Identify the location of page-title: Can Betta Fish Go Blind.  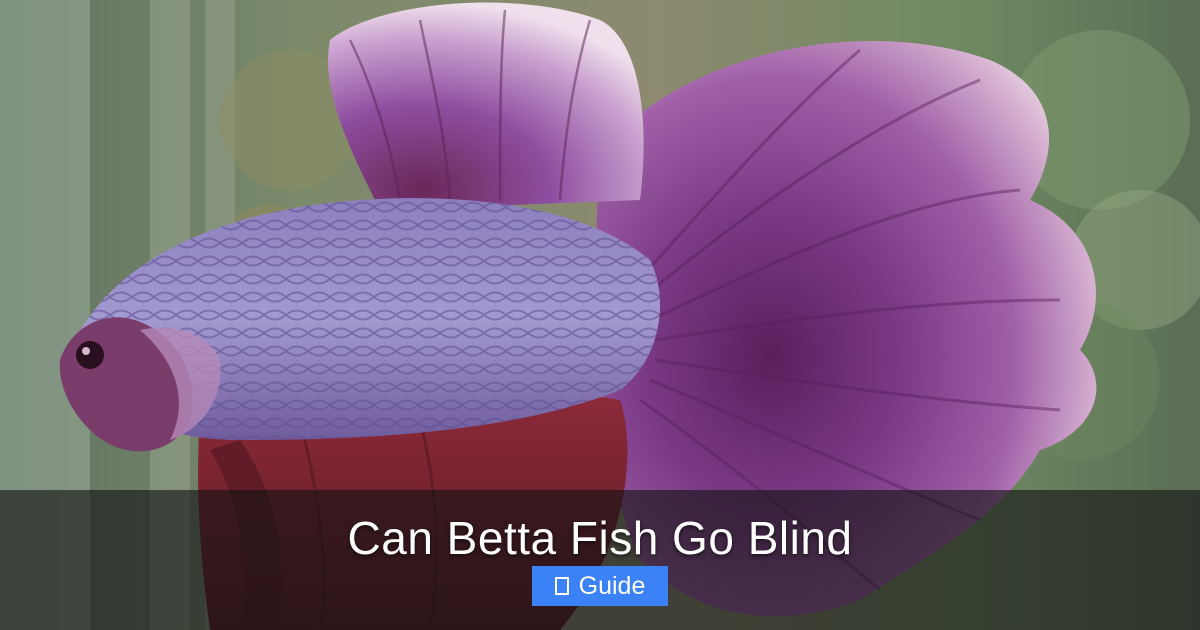
(600, 538).